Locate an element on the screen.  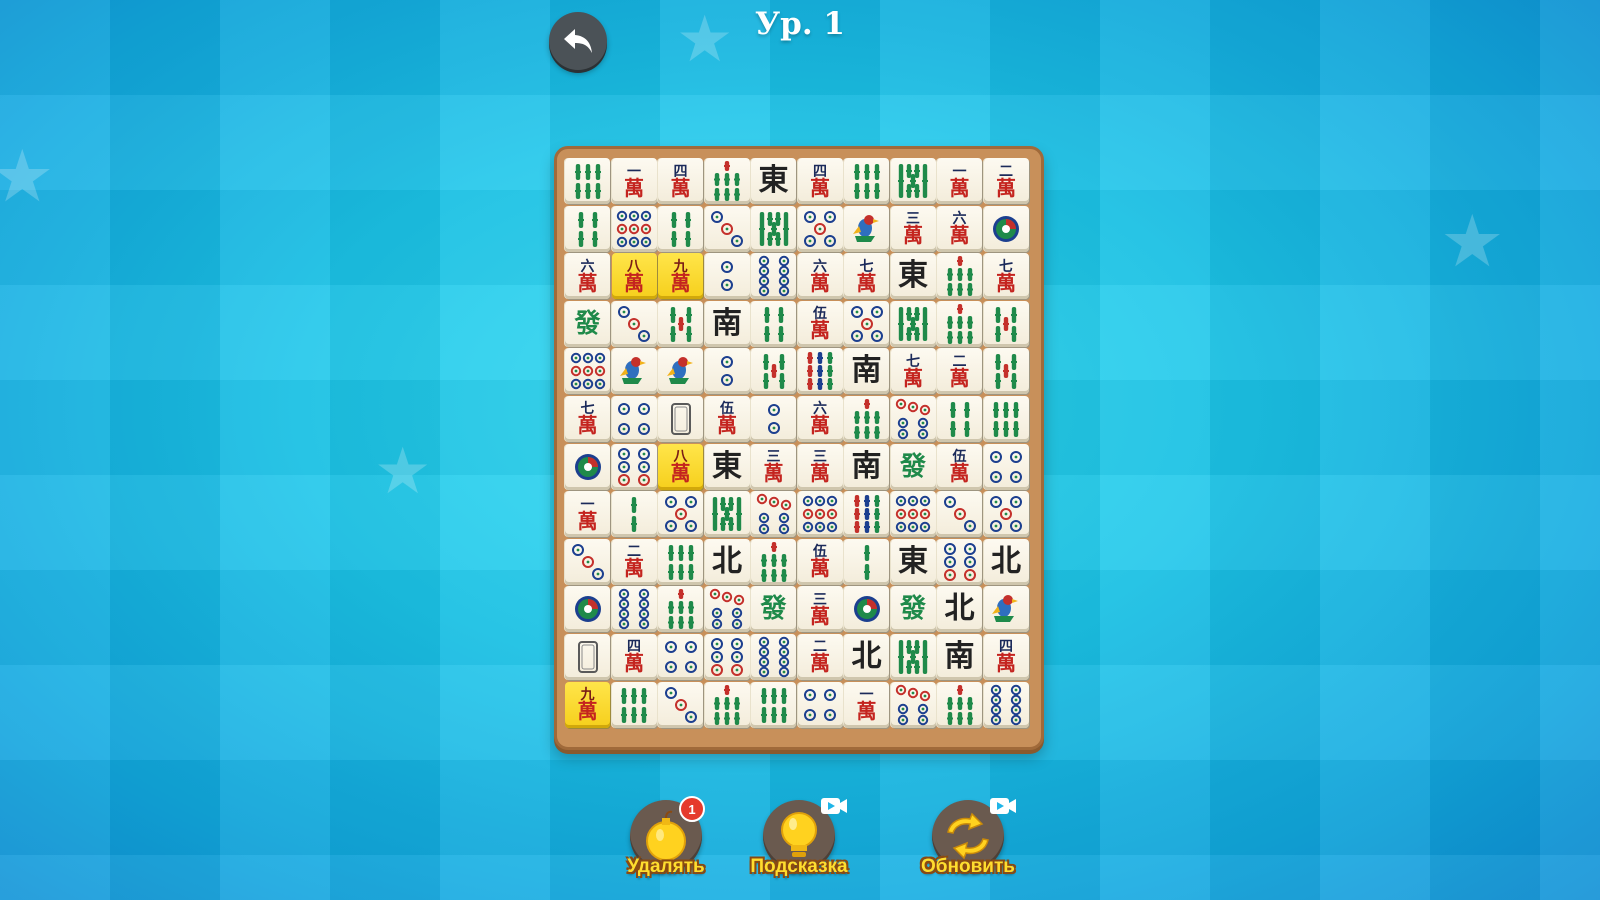
shuffle-tool-button: Обновить is located at coordinates (968, 849).